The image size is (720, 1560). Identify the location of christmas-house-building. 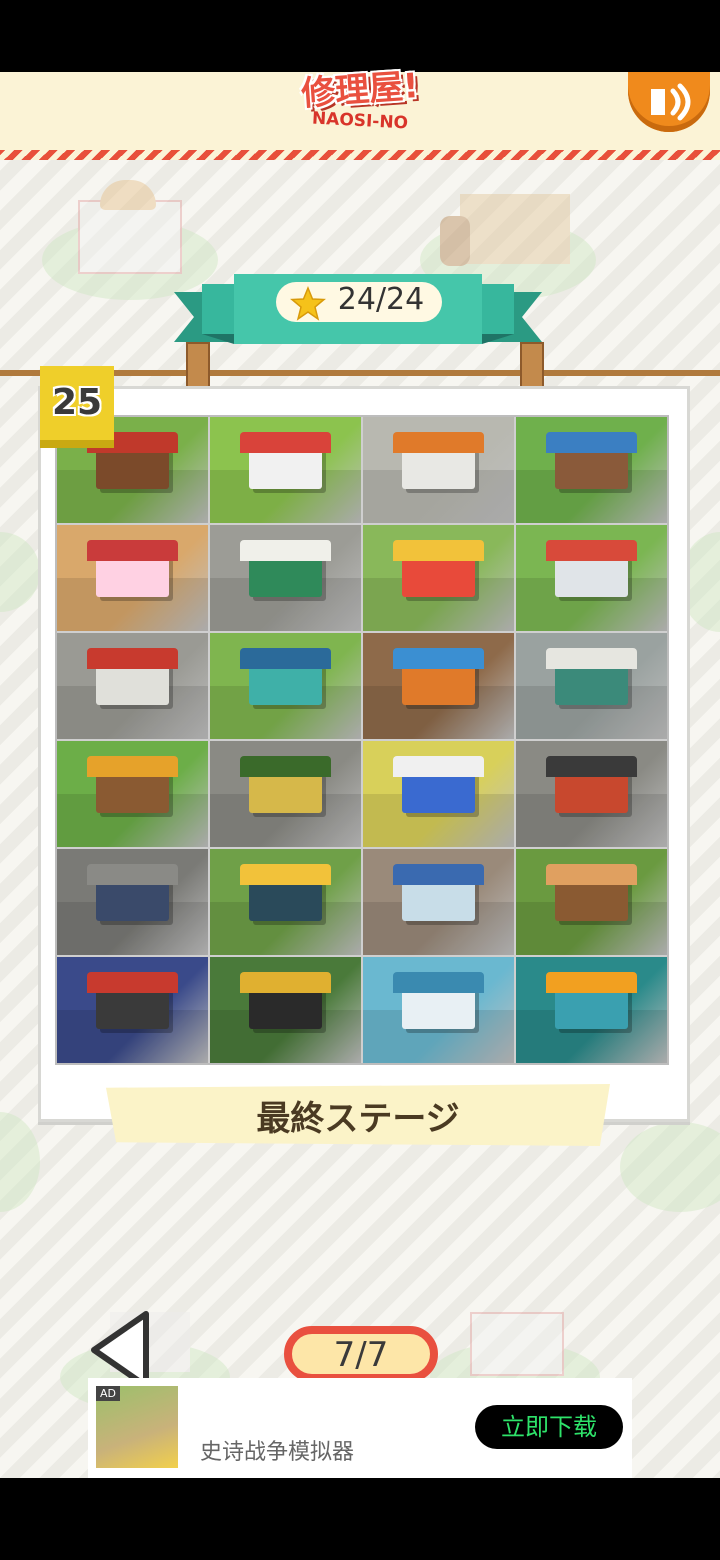
(591, 470).